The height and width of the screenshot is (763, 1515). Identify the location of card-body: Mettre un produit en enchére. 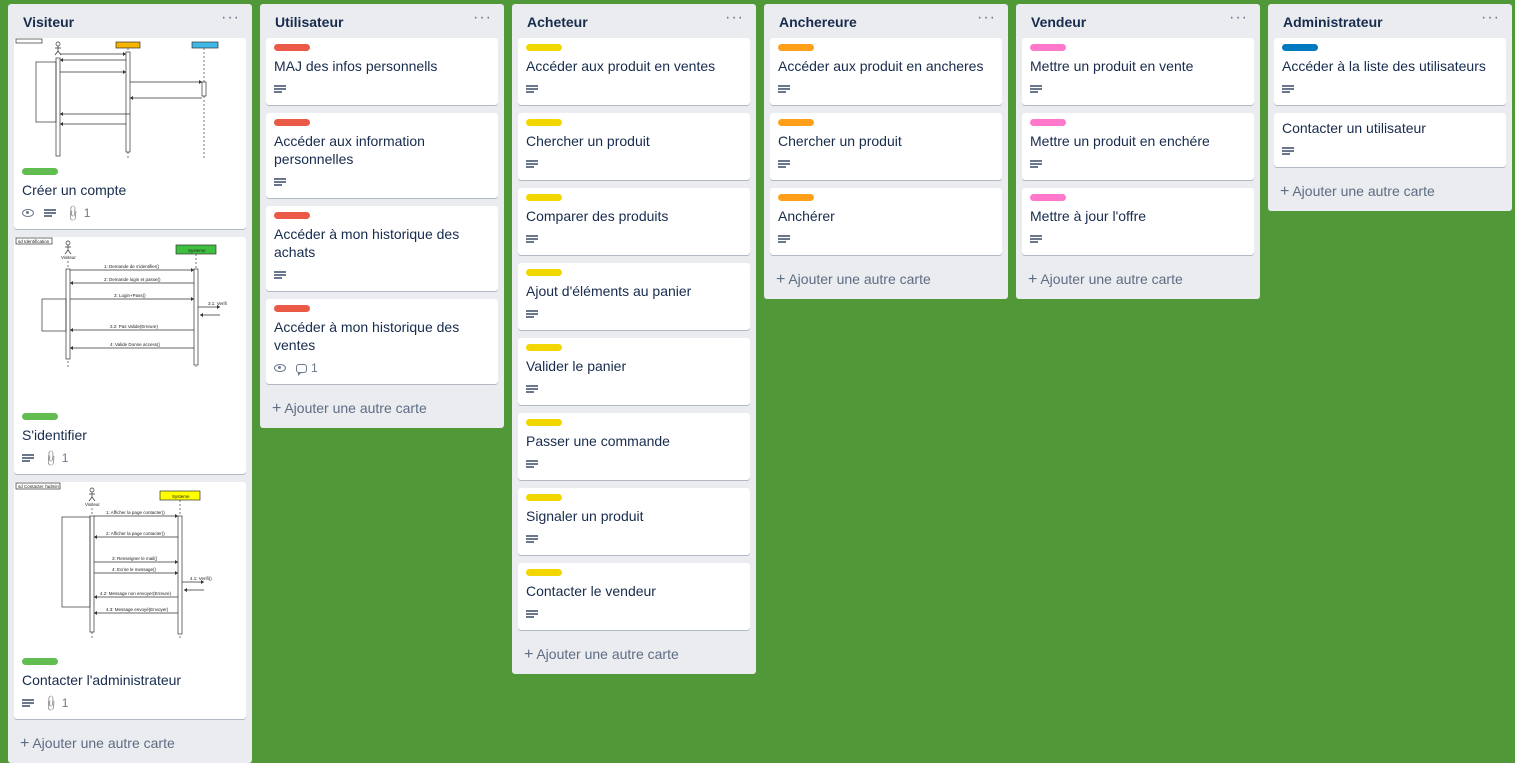
(1138, 146).